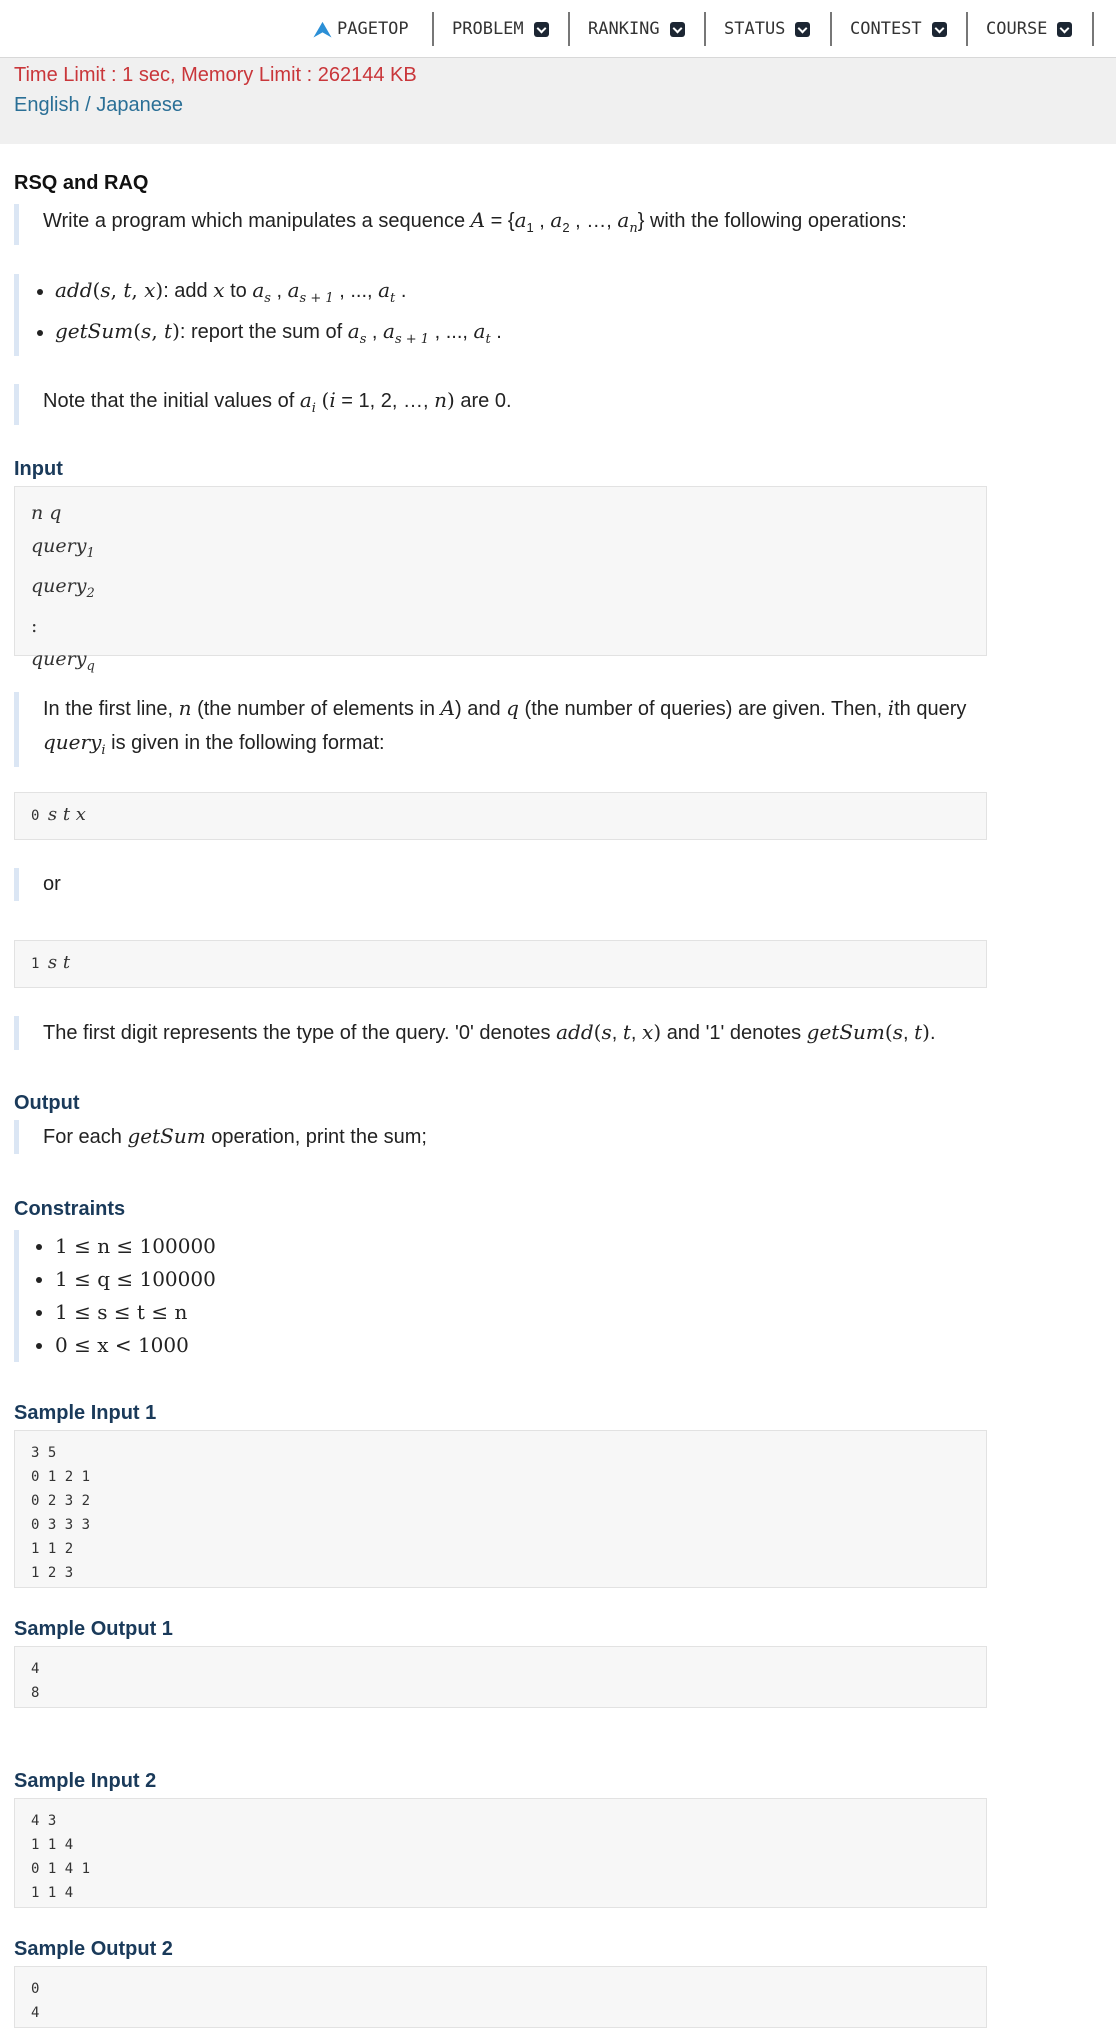  Describe the element at coordinates (534, 1312) in the screenshot. I see `list-item: 1 ≤ s ≤ t ≤ n` at that location.